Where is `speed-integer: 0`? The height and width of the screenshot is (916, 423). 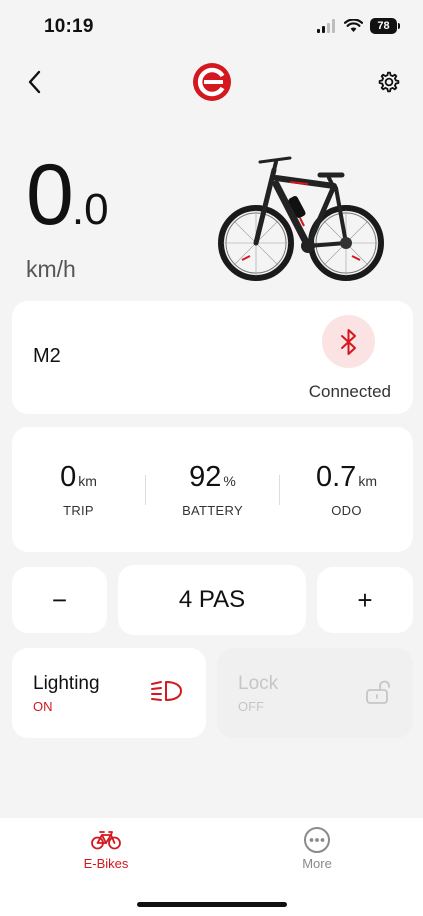
speed-integer: 0 is located at coordinates (50, 195).